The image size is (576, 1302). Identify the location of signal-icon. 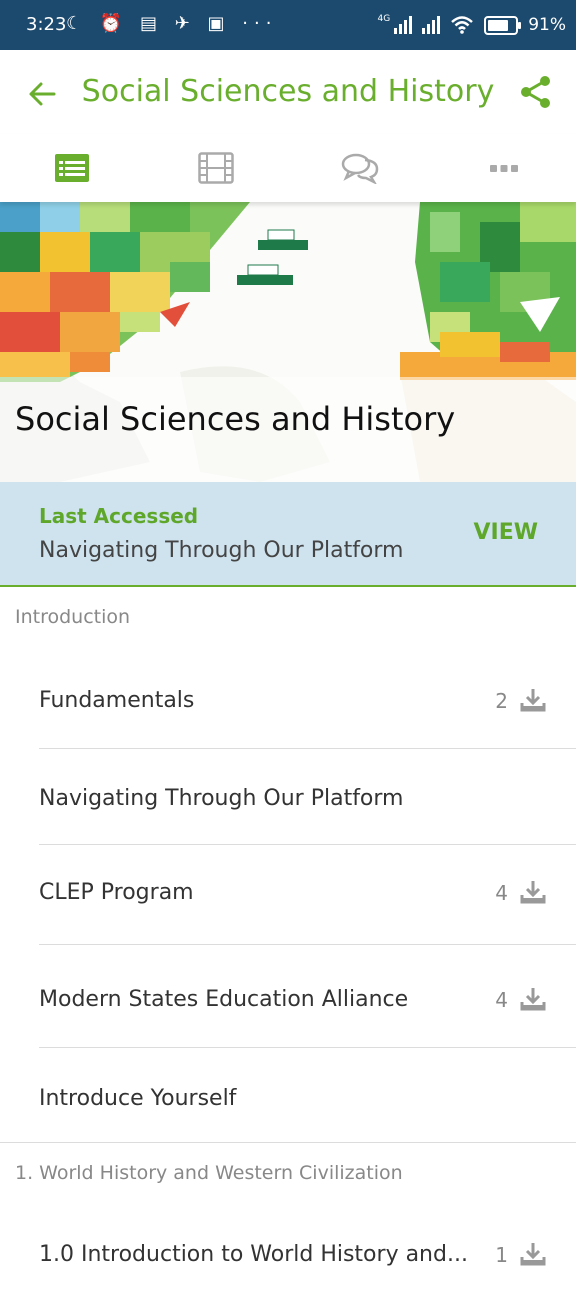
(403, 25).